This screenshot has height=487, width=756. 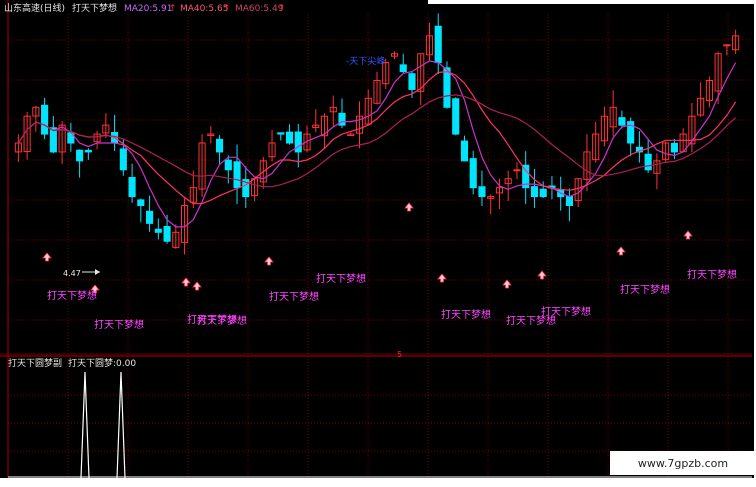 I want to click on watermark: www.7gpzb.com, so click(x=683, y=463).